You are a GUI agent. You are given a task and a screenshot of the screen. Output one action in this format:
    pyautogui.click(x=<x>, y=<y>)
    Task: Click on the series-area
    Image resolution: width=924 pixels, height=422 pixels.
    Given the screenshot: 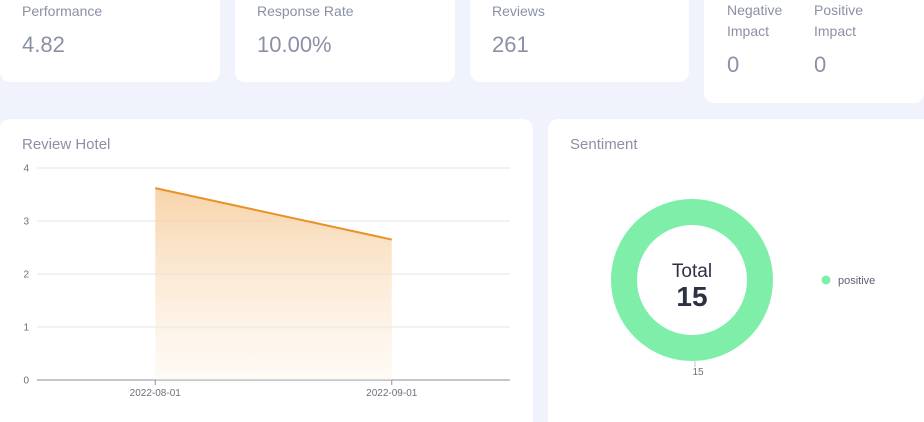 What is the action you would take?
    pyautogui.click(x=273, y=284)
    